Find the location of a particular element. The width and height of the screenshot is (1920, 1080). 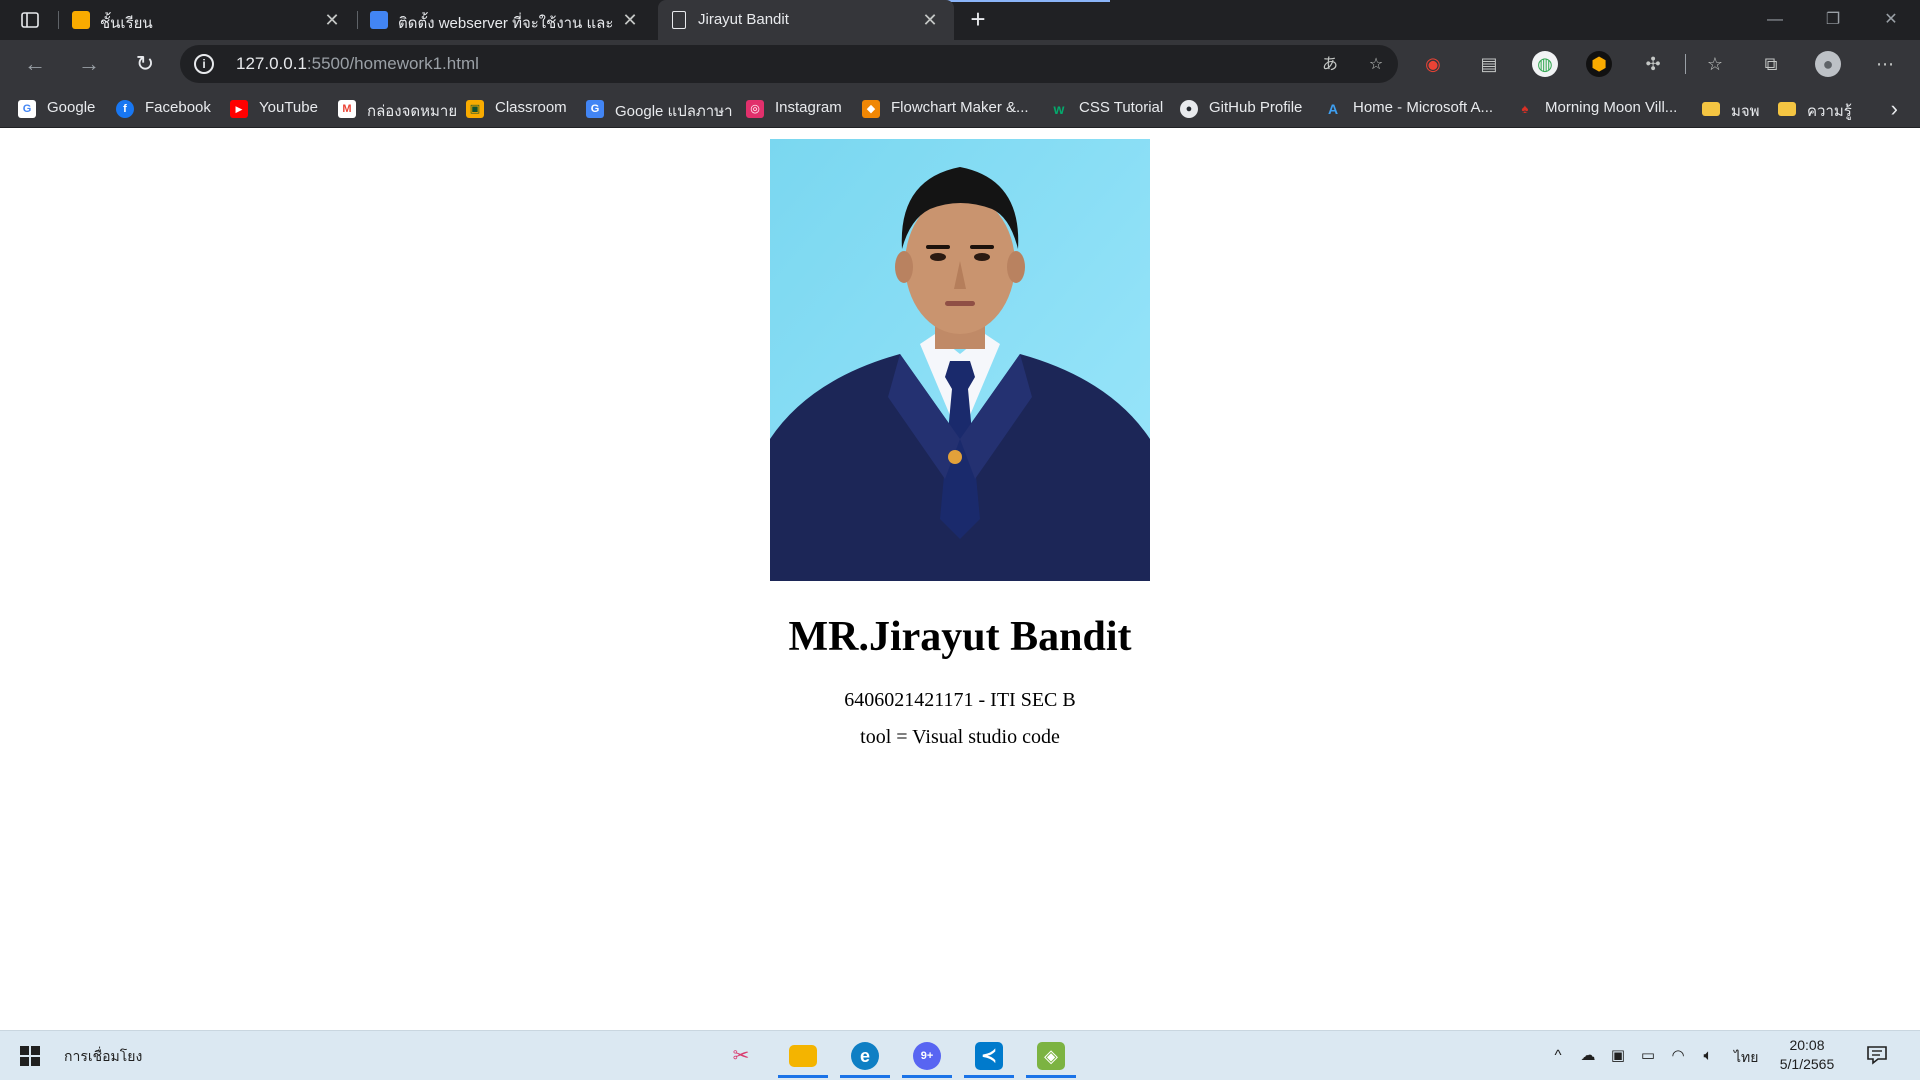

drawio-icon: ◆ is located at coordinates (871, 109).